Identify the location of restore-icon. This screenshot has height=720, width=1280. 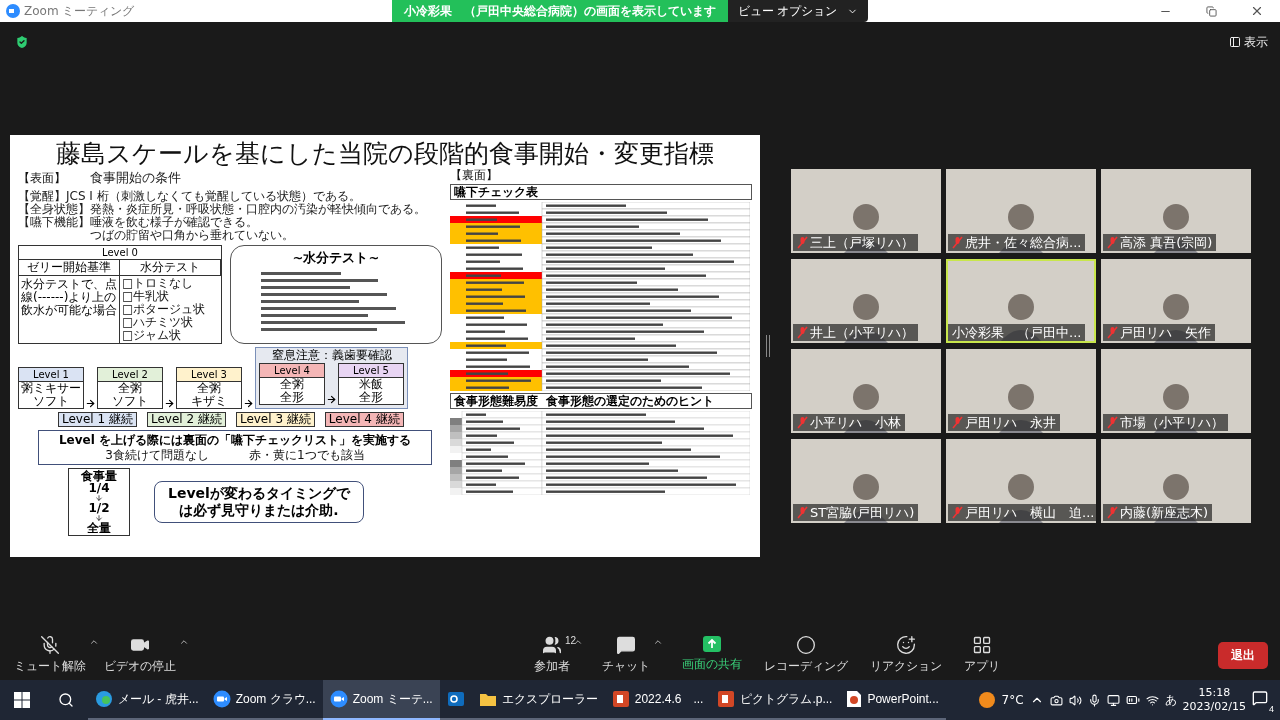
(1211, 11).